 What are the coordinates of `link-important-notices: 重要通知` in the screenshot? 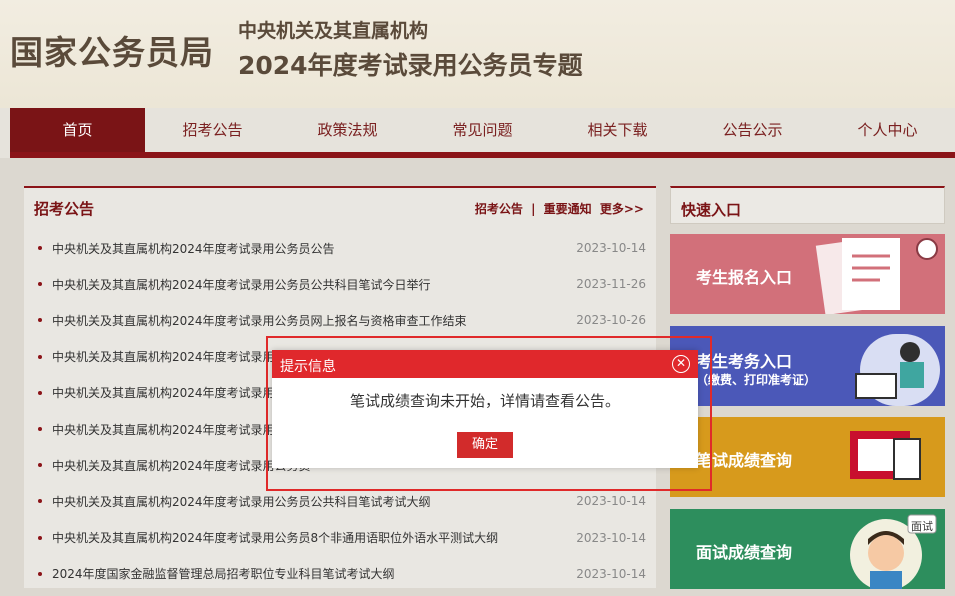 It's located at (568, 209).